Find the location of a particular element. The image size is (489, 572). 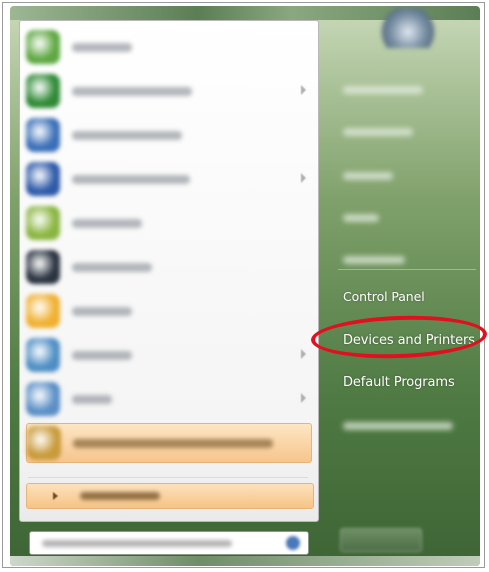

help-and-support-link is located at coordinates (404, 426).